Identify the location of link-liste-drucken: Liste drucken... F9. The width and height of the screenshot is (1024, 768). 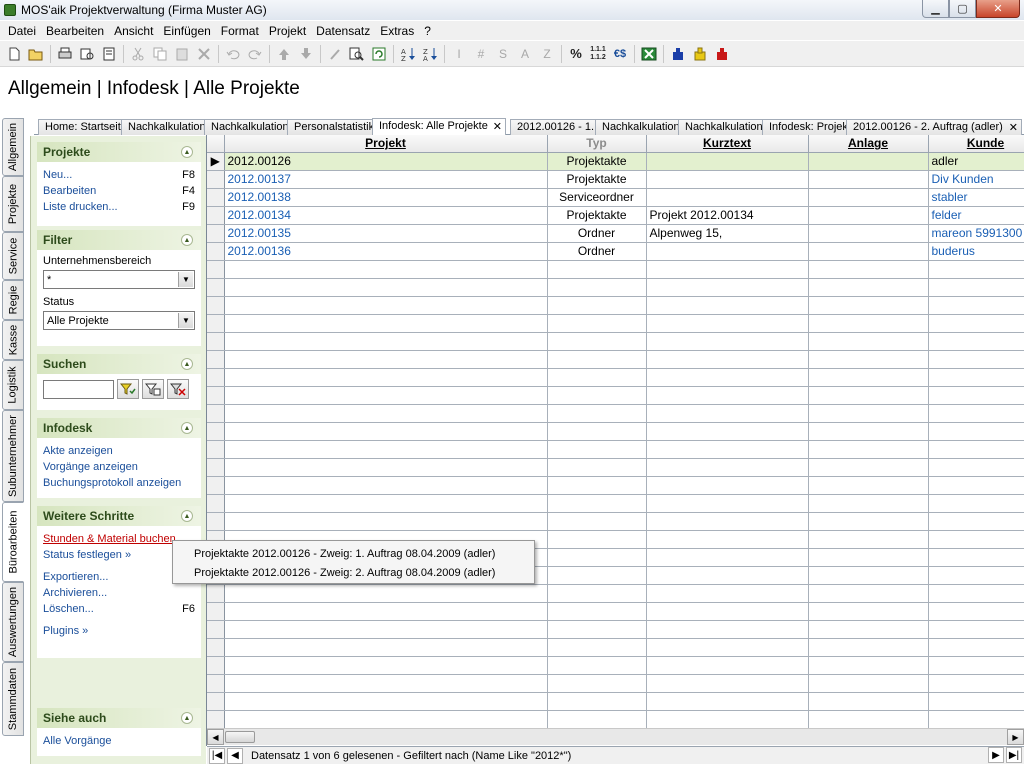
(119, 207).